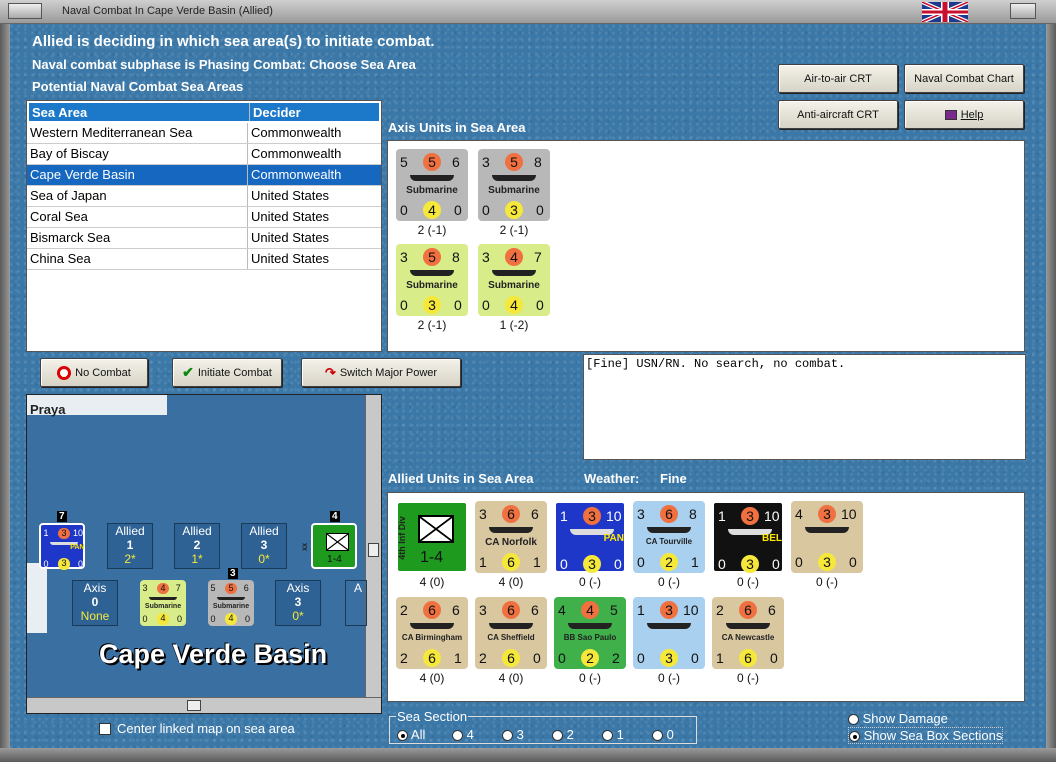  What do you see at coordinates (204, 238) in the screenshot?
I see `table-row: Bismarck Sea United States` at bounding box center [204, 238].